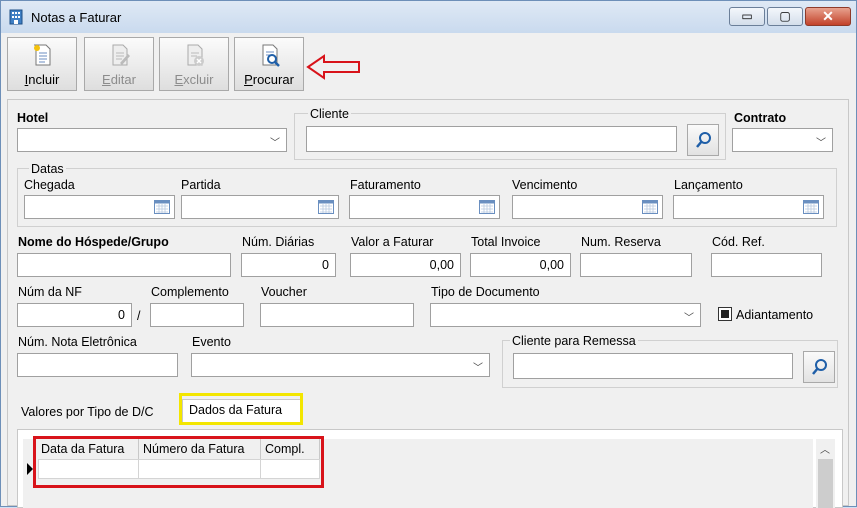 The image size is (857, 508). I want to click on cliente-search-button, so click(703, 140).